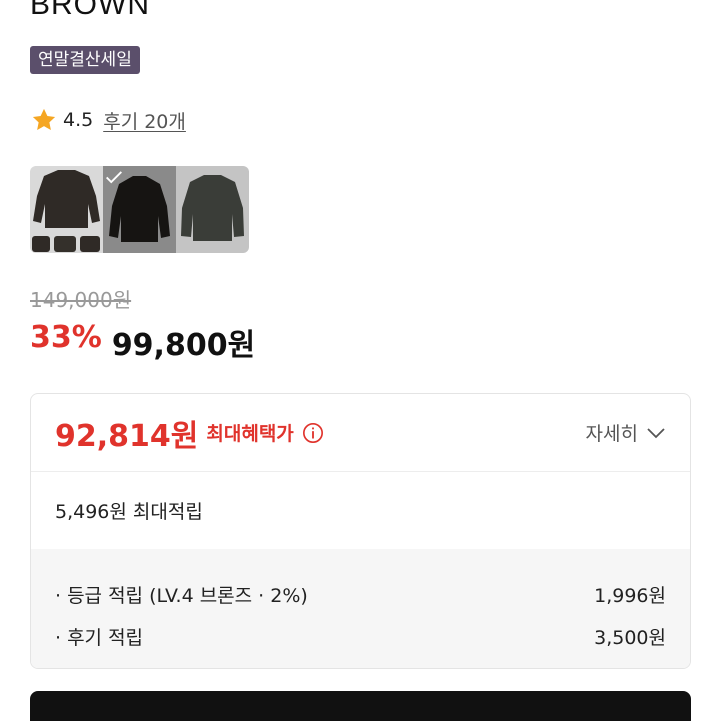 This screenshot has height=721, width=721. I want to click on details-label: 자세히, so click(611, 434).